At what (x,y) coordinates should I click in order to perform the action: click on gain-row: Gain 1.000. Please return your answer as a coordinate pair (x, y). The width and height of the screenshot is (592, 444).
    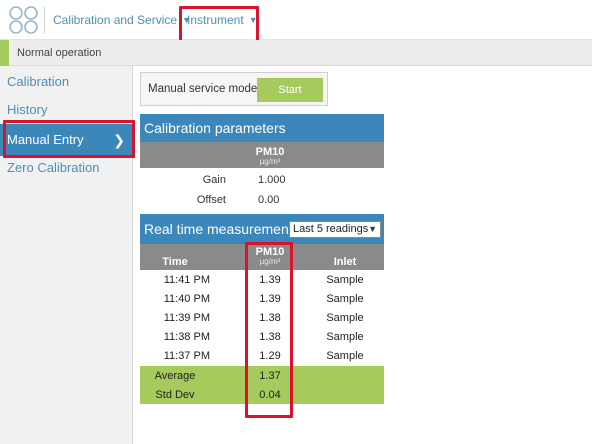
    Looking at the image, I should click on (262, 180).